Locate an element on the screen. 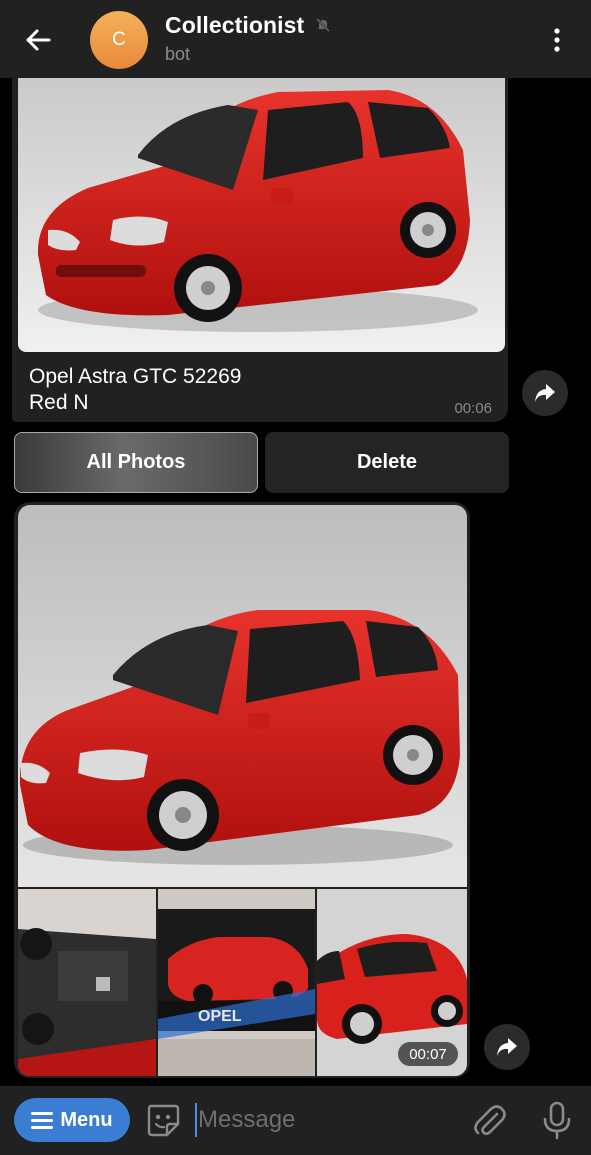 The image size is (591, 1155). menu-label: Menu is located at coordinates (86, 1119).